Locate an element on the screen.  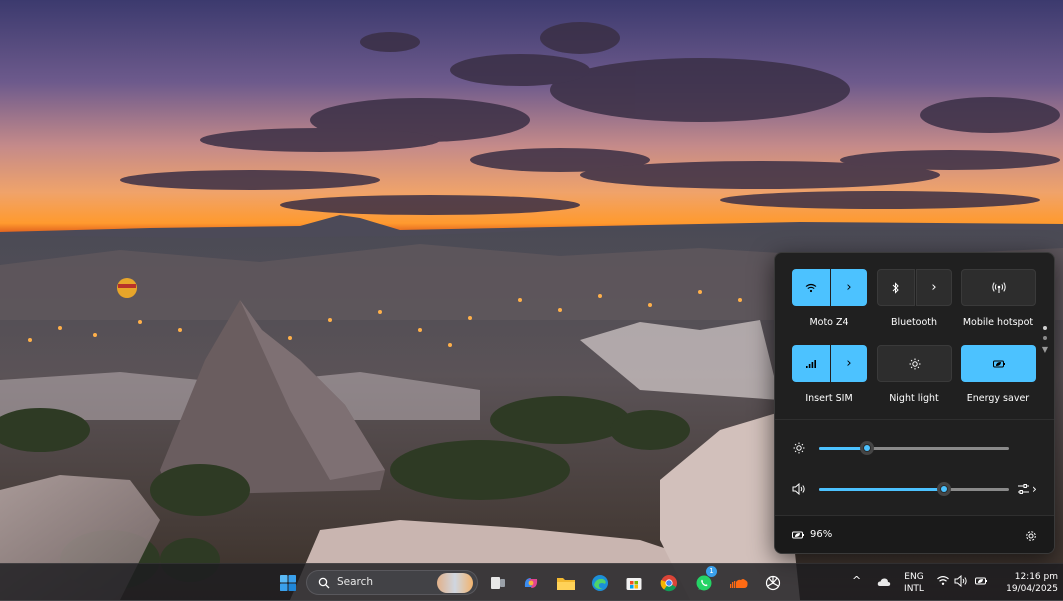
windows-start-icon is located at coordinates (288, 583).